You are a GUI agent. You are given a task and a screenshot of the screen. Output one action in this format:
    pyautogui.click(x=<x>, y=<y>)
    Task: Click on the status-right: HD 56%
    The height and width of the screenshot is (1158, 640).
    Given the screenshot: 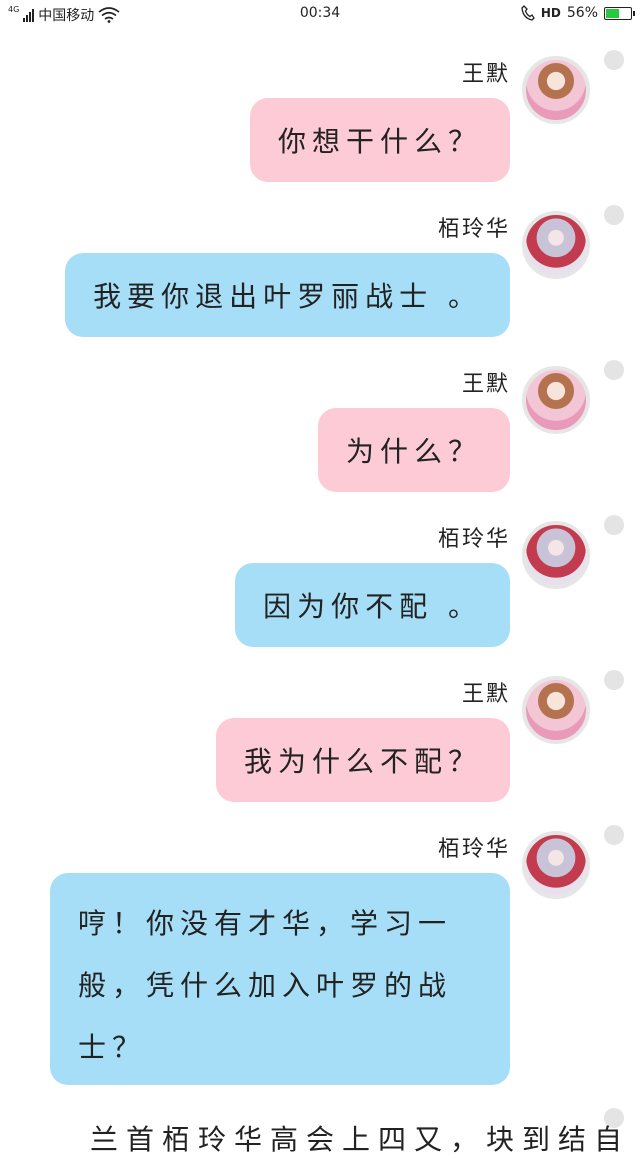 What is the action you would take?
    pyautogui.click(x=578, y=13)
    